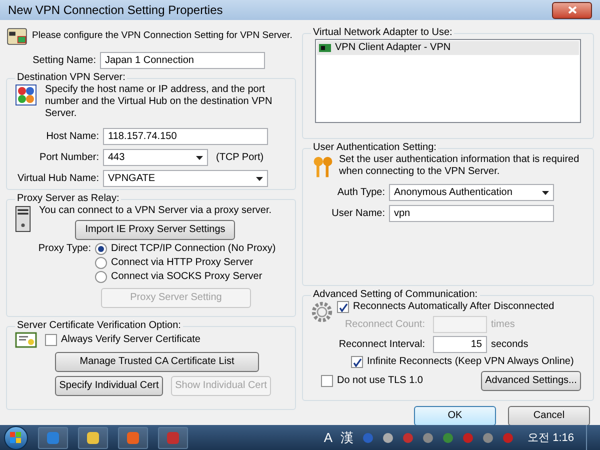 The image size is (600, 450). What do you see at coordinates (549, 416) in the screenshot?
I see `button: Cancel` at bounding box center [549, 416].